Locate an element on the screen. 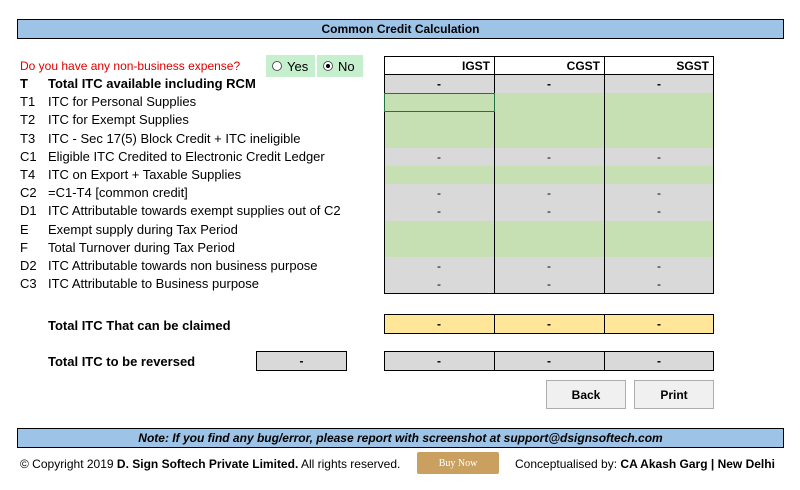  buy-now-button: Buy Now is located at coordinates (458, 463).